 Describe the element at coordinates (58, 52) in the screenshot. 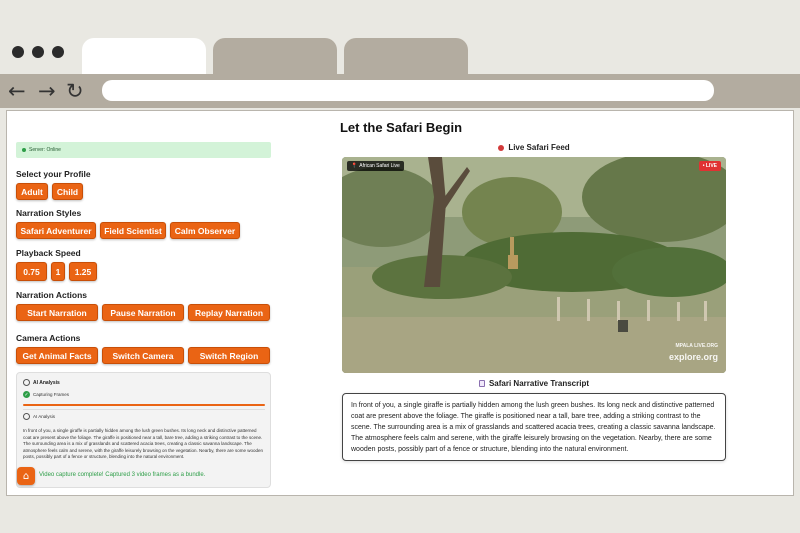

I see `maximize-window-dot` at that location.